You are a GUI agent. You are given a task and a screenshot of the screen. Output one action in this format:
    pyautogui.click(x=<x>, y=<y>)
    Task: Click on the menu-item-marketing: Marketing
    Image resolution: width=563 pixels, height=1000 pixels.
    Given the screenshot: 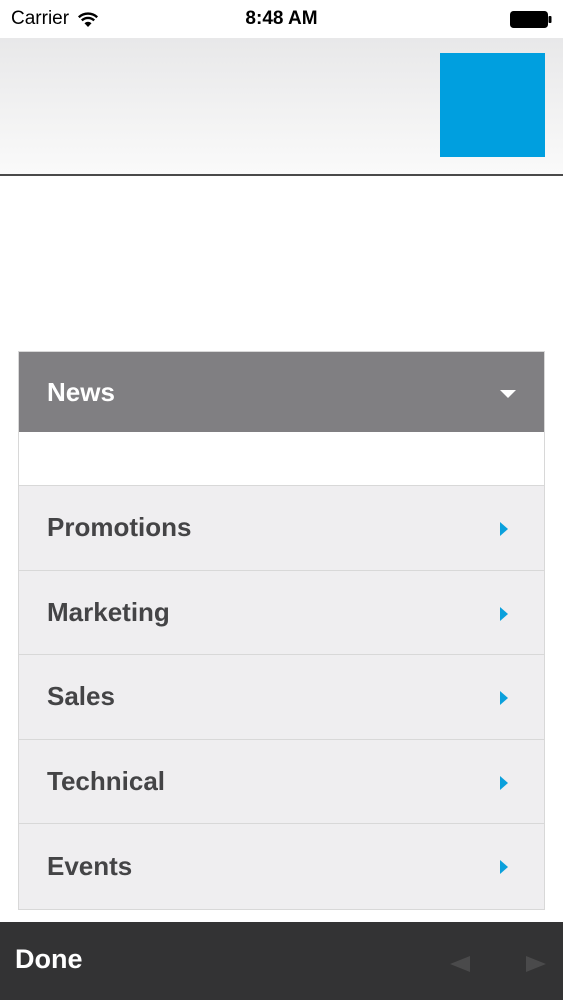 What is the action you would take?
    pyautogui.click(x=281, y=613)
    